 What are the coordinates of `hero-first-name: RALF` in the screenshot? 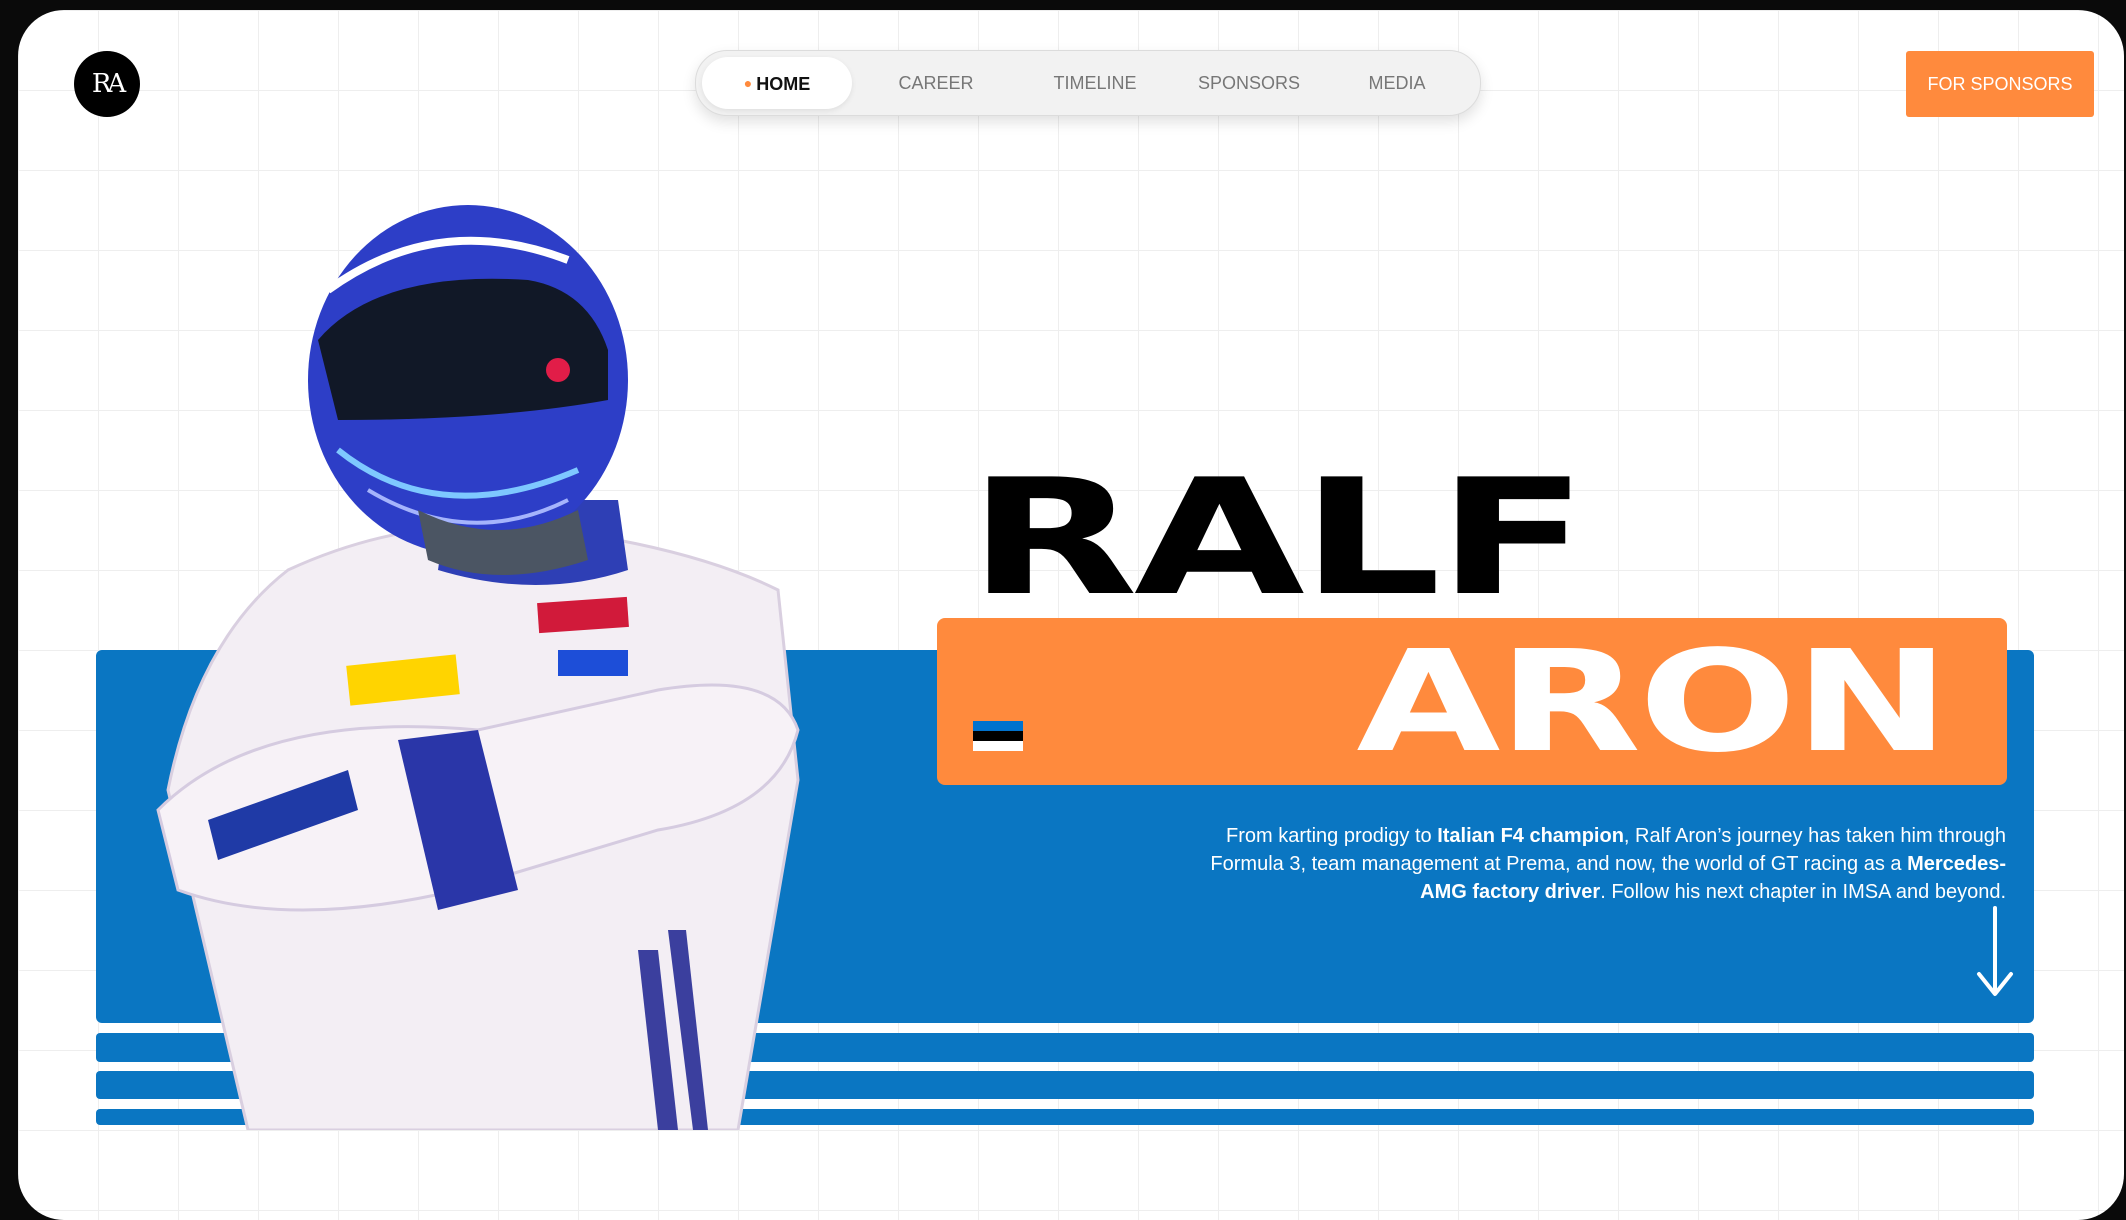 It's located at (1278, 537).